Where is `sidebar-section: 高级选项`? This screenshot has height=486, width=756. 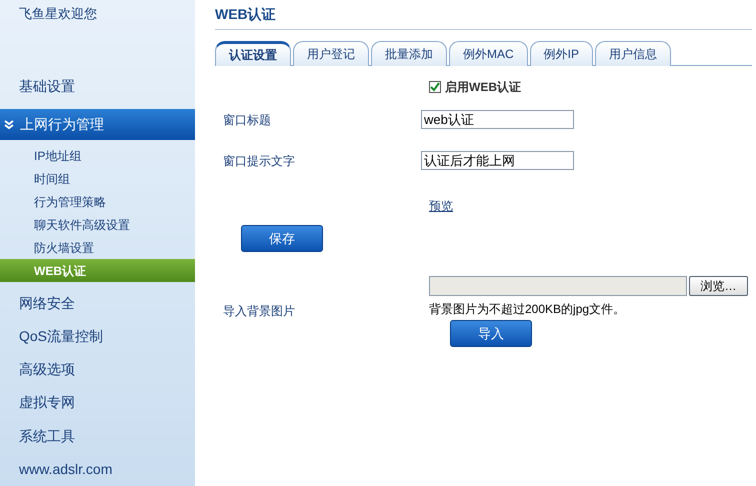
sidebar-section: 高级选项 is located at coordinates (97, 369).